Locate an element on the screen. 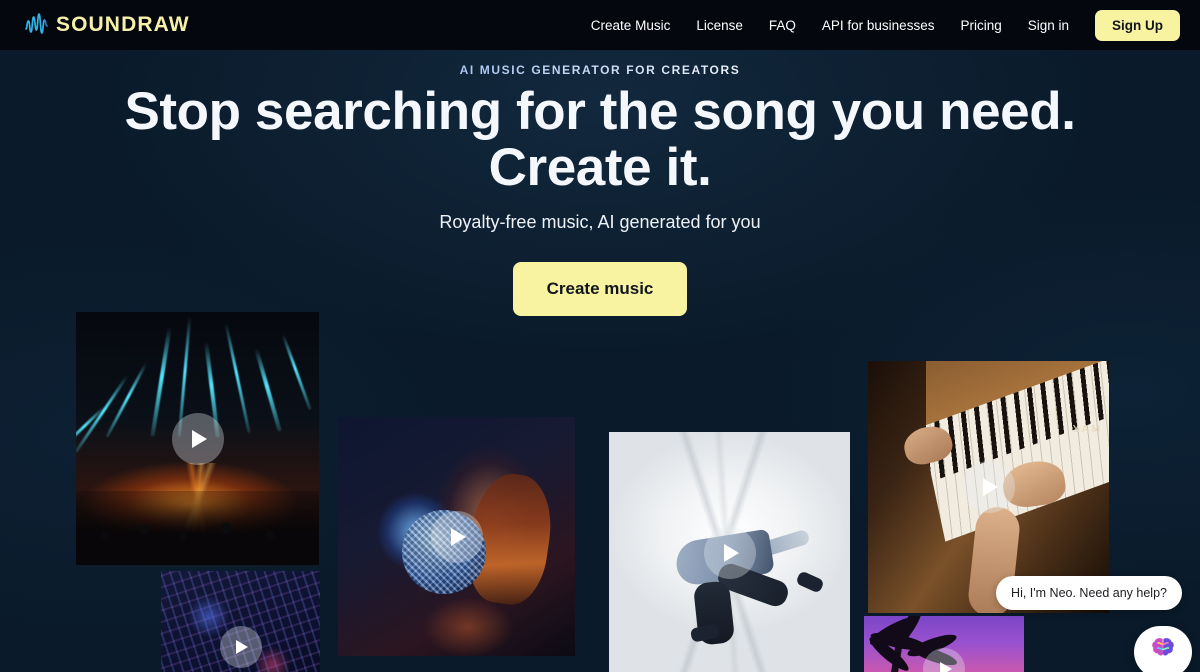 This screenshot has height=672, width=1200. gallery-tile-palm-sunset is located at coordinates (944, 644).